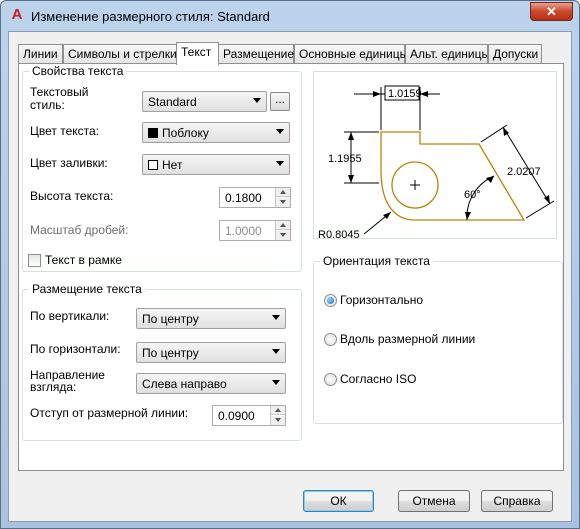  What do you see at coordinates (415, 185) in the screenshot?
I see `center-mark` at bounding box center [415, 185].